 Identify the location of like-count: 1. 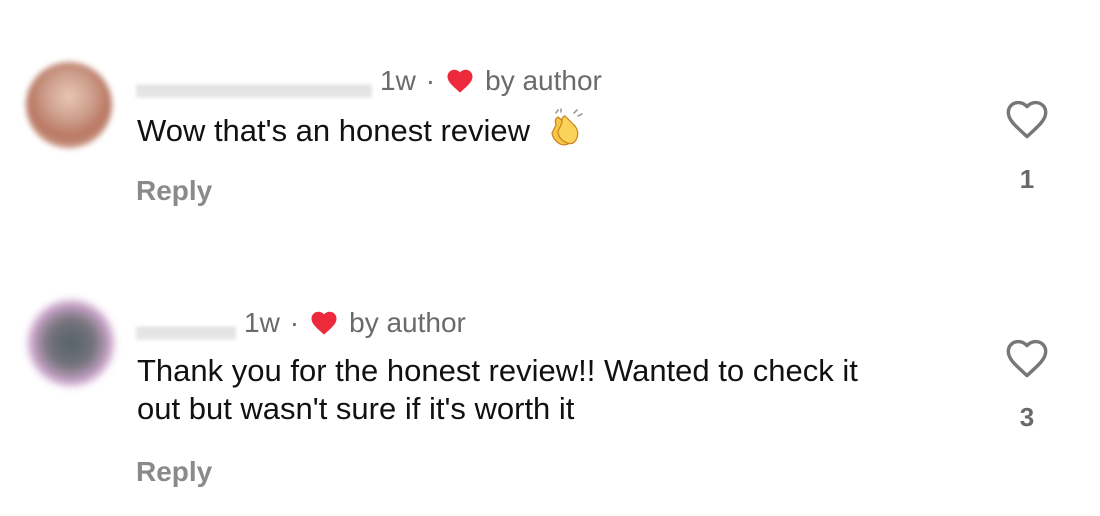
(1027, 179).